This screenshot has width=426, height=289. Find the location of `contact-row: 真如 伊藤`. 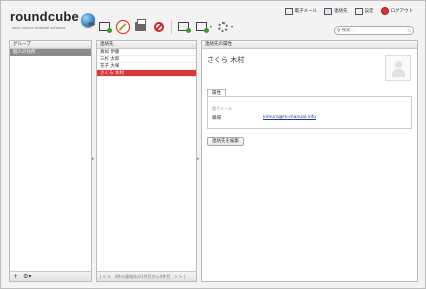

contact-row: 真如 伊藤 is located at coordinates (146, 52).